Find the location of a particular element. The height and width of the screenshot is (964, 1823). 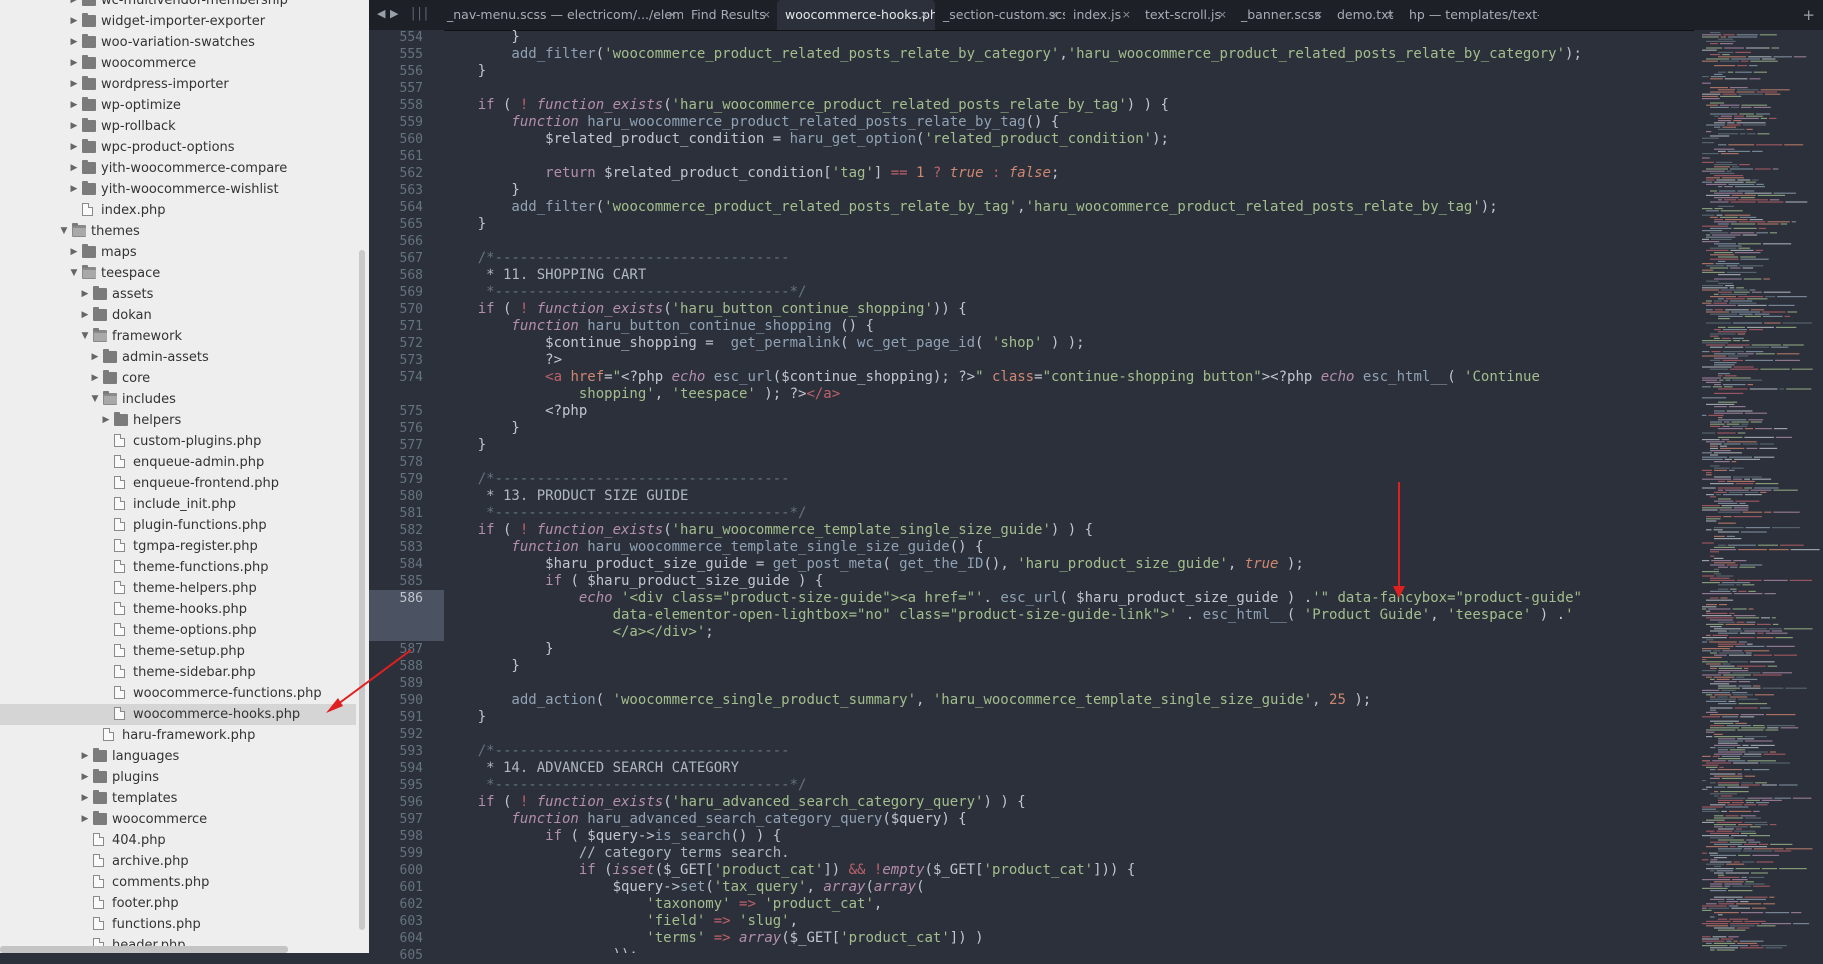

code-line: ?> is located at coordinates (503, 360).